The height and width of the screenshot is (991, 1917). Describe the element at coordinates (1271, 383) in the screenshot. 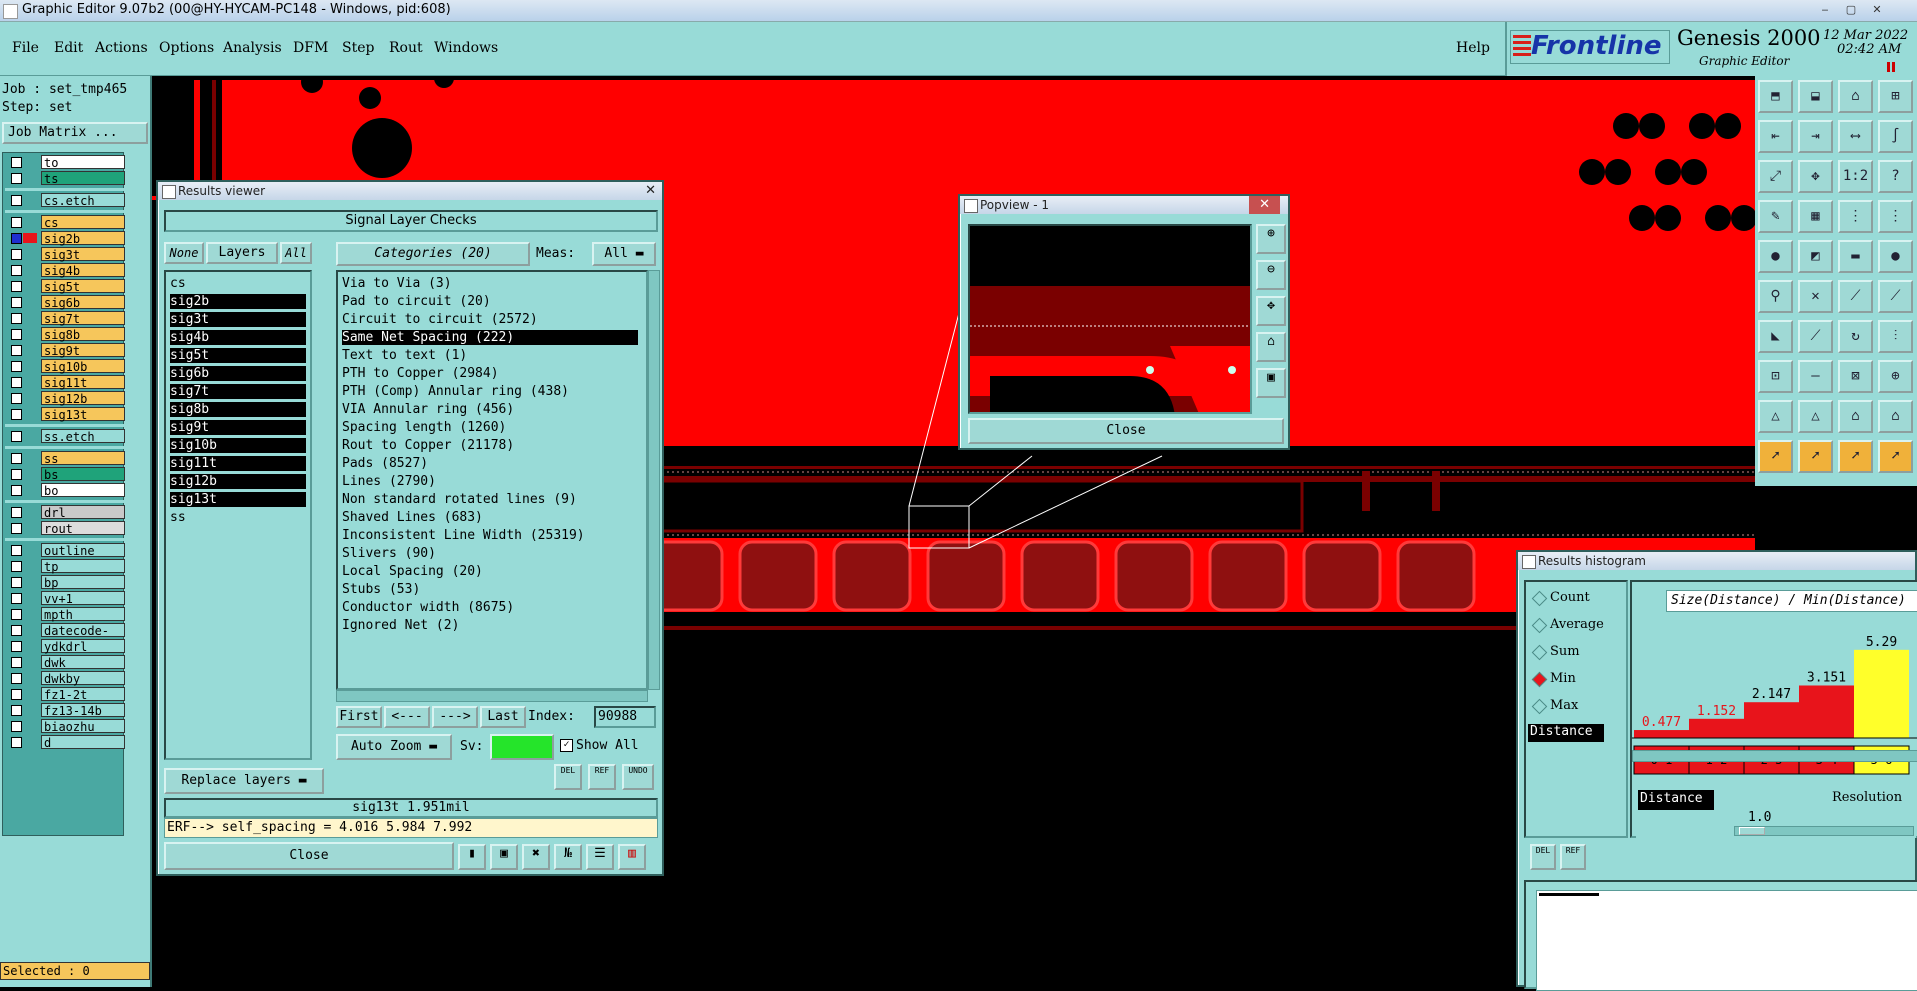

I see `home-icon: ▣` at that location.